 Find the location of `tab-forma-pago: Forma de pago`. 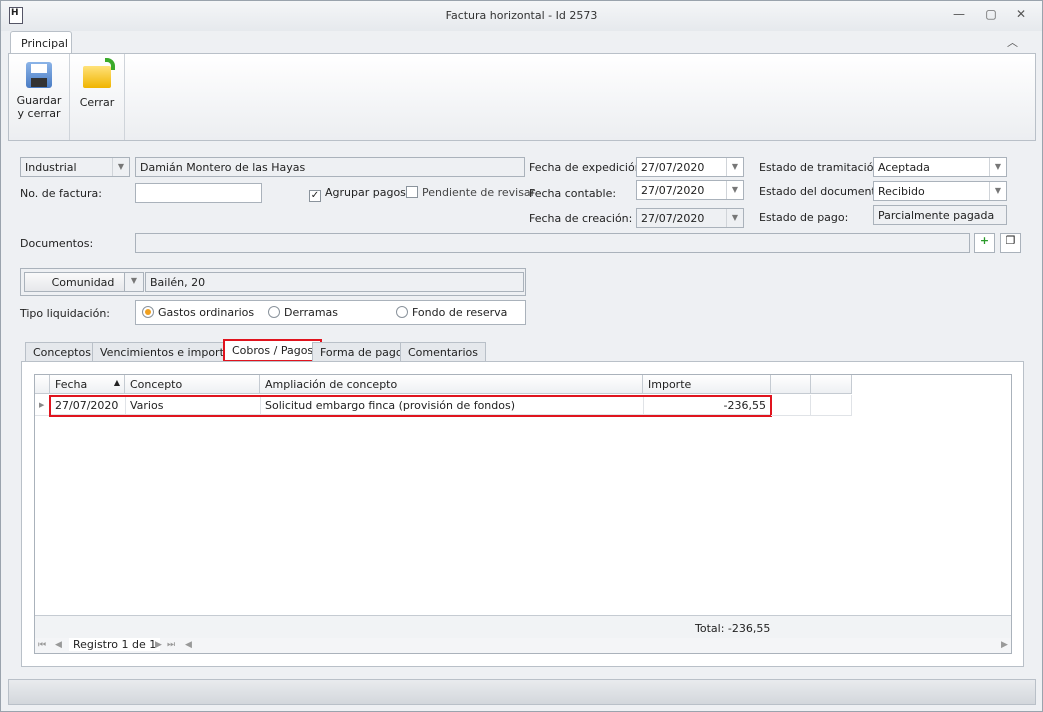

tab-forma-pago: Forma de pago is located at coordinates (361, 352).